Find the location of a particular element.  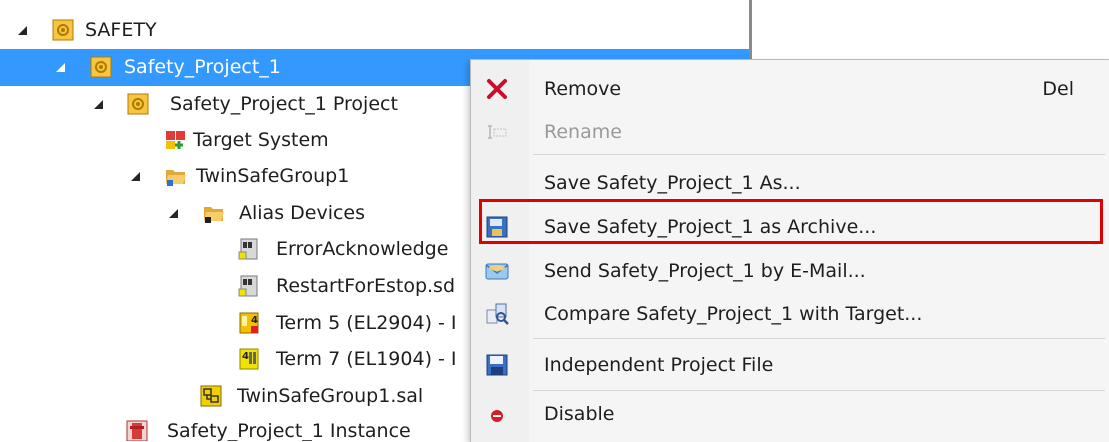

tree-item-label: TwinSafeGroup1.sal is located at coordinates (330, 396).